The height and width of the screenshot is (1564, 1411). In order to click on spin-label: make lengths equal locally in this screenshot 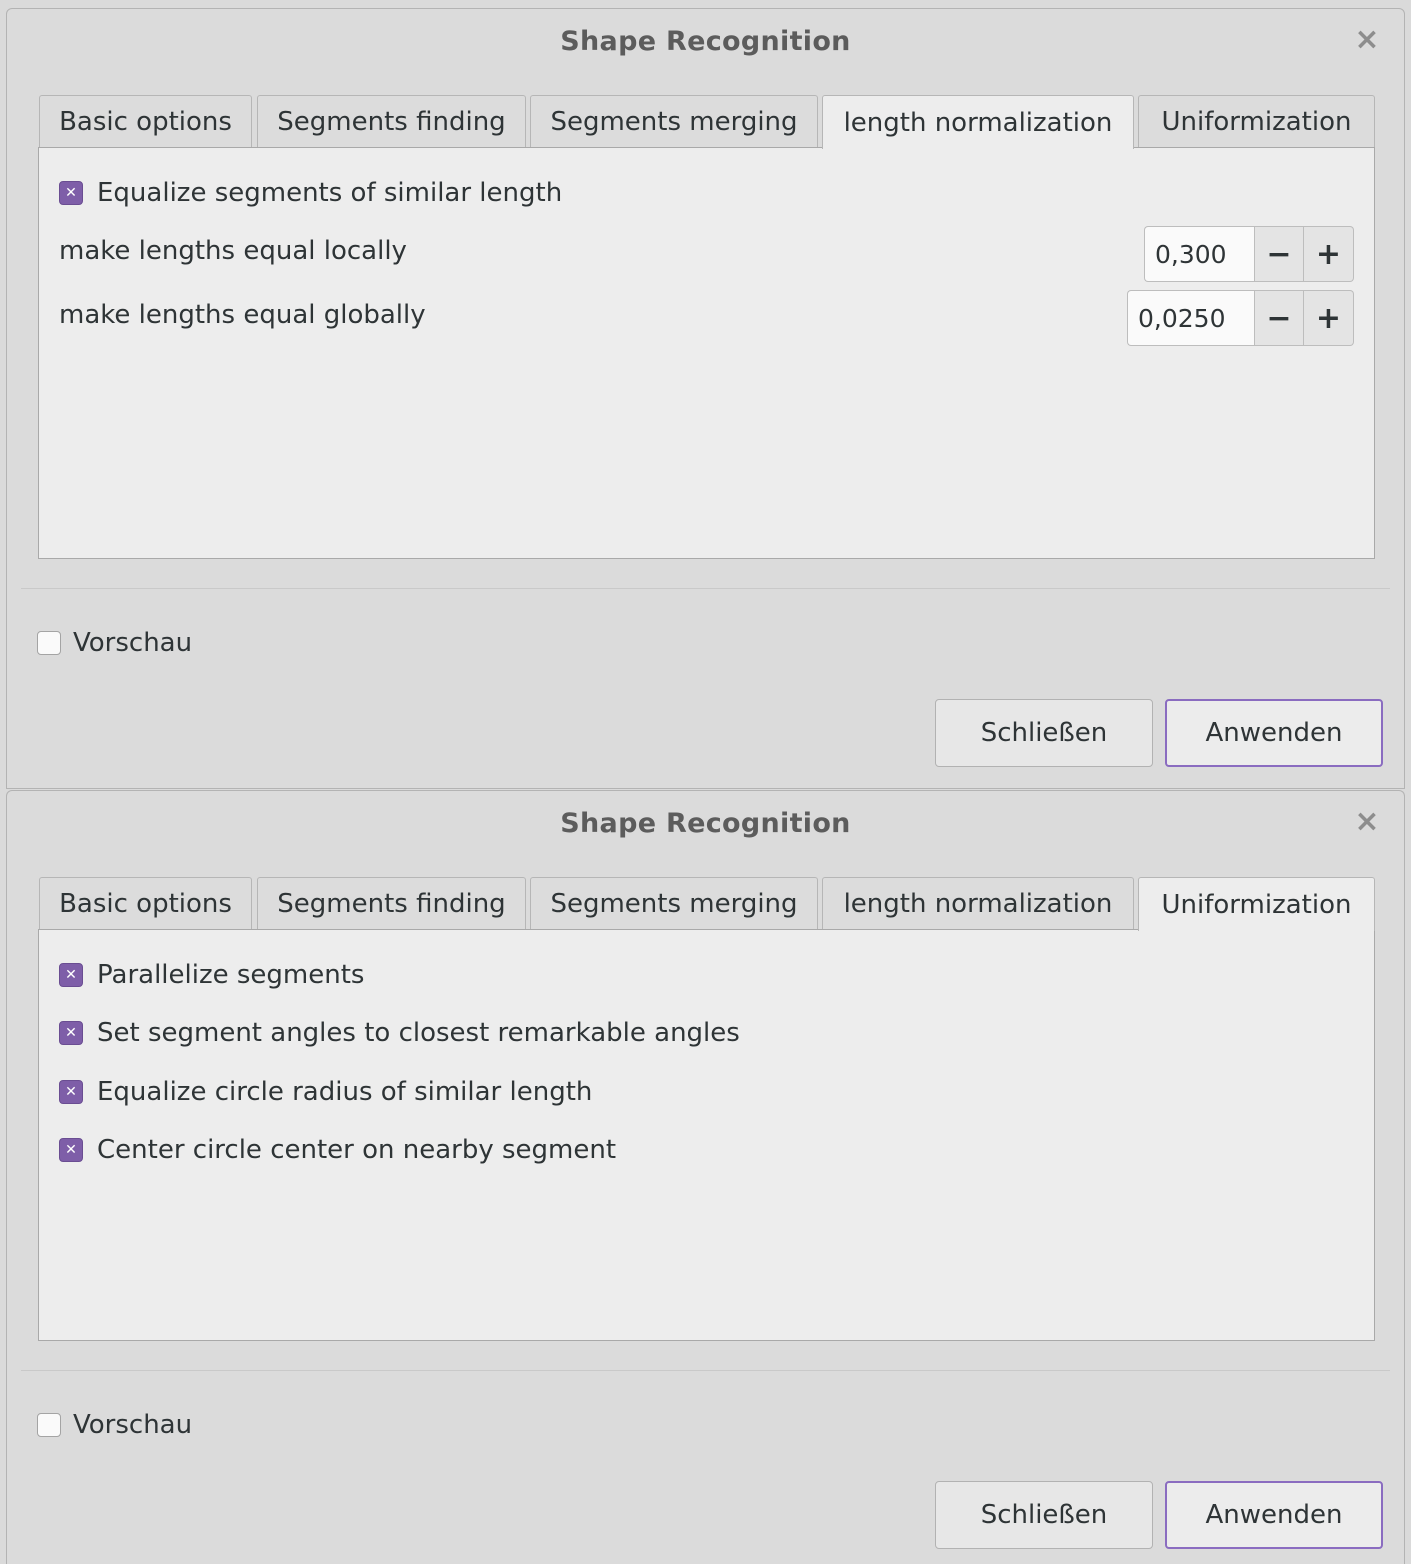, I will do `click(233, 251)`.